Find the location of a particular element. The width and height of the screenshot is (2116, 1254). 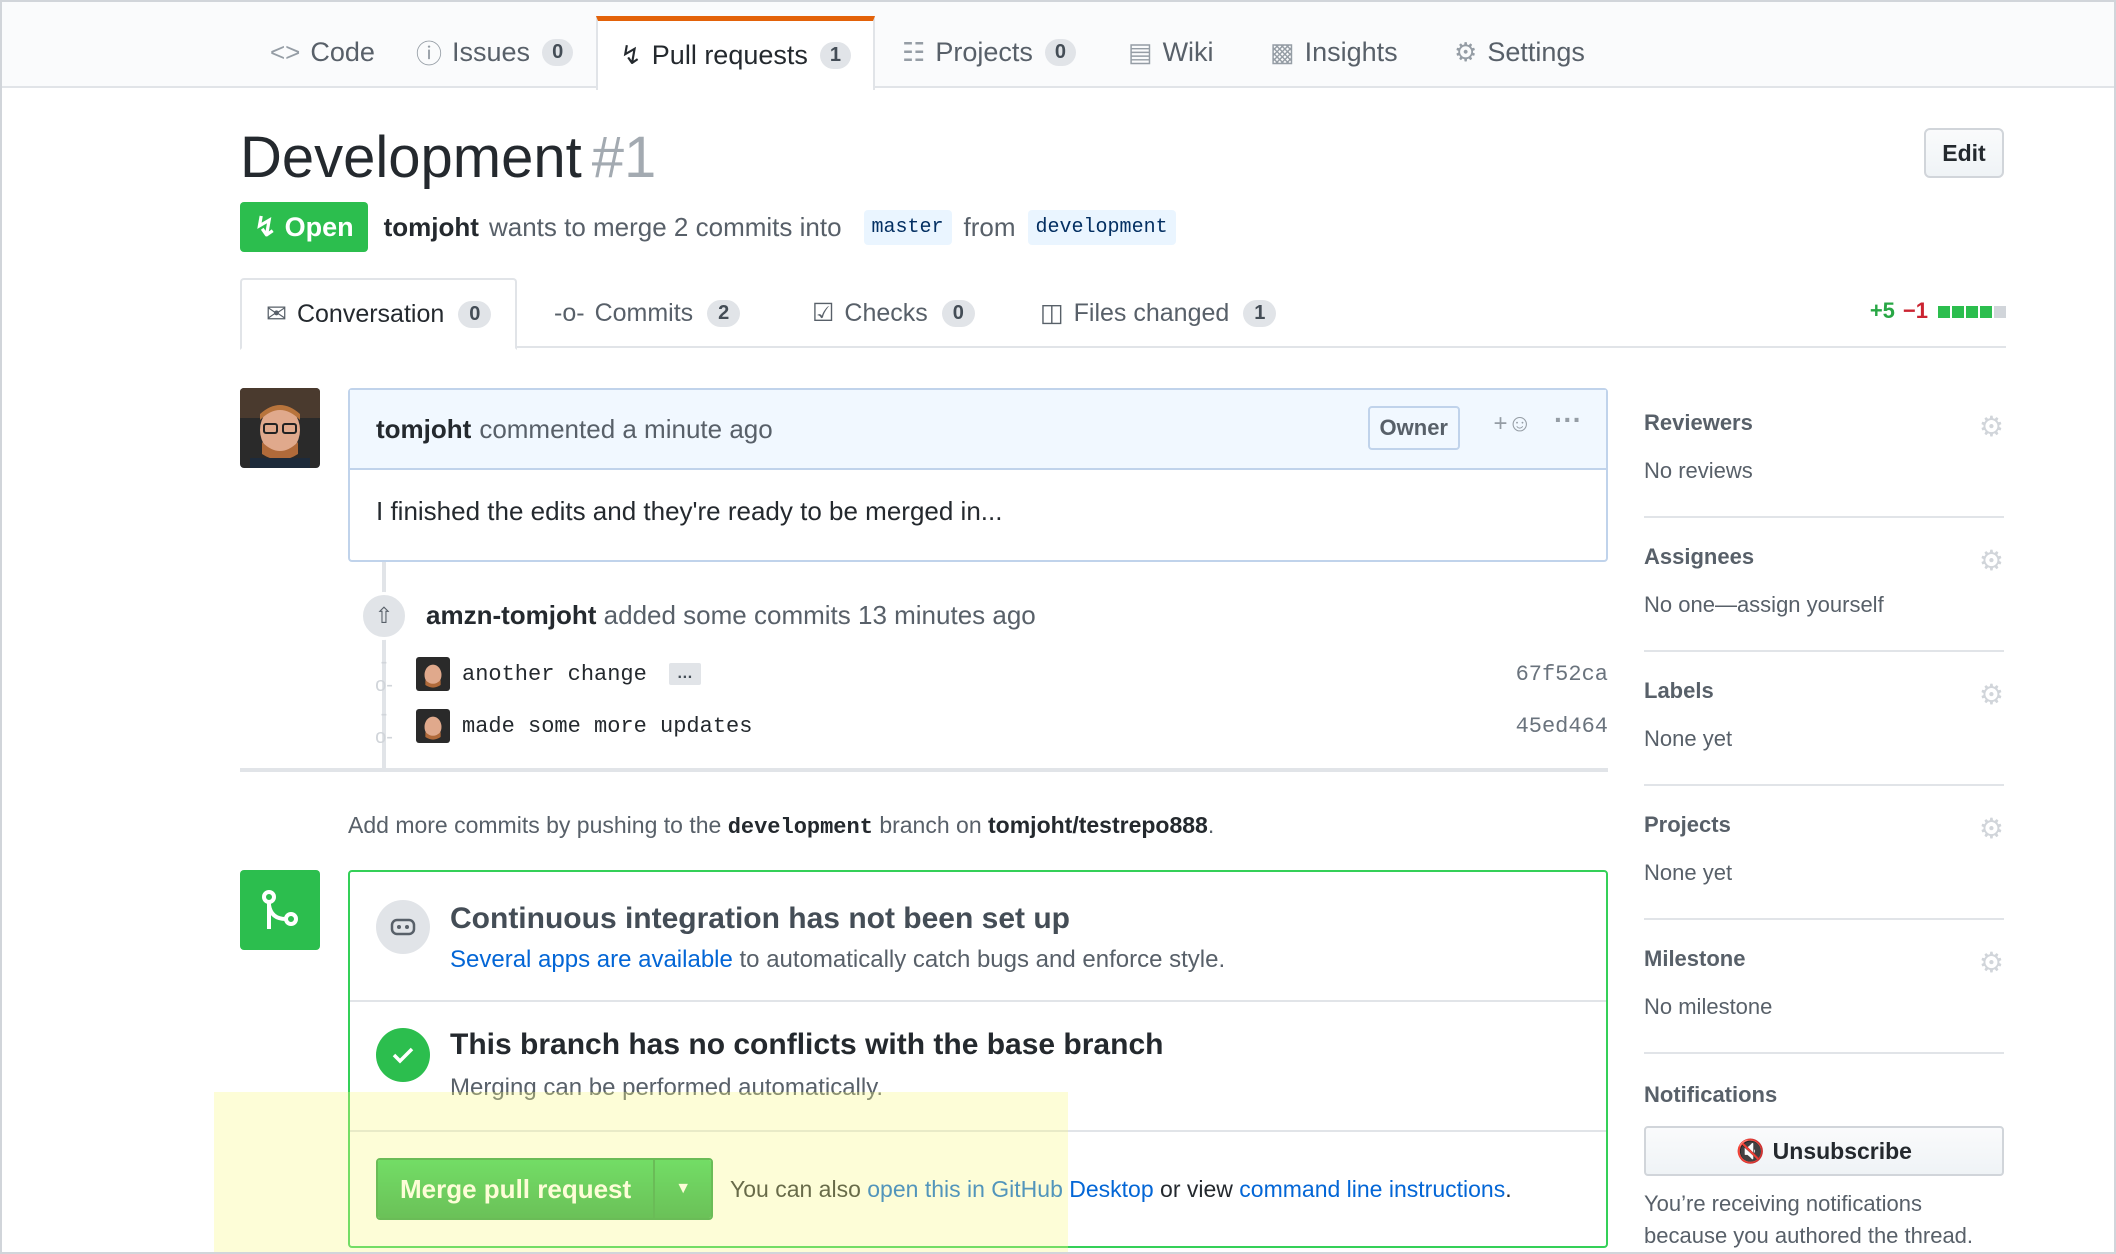

sidebar-value: No milestone is located at coordinates (1708, 1006).